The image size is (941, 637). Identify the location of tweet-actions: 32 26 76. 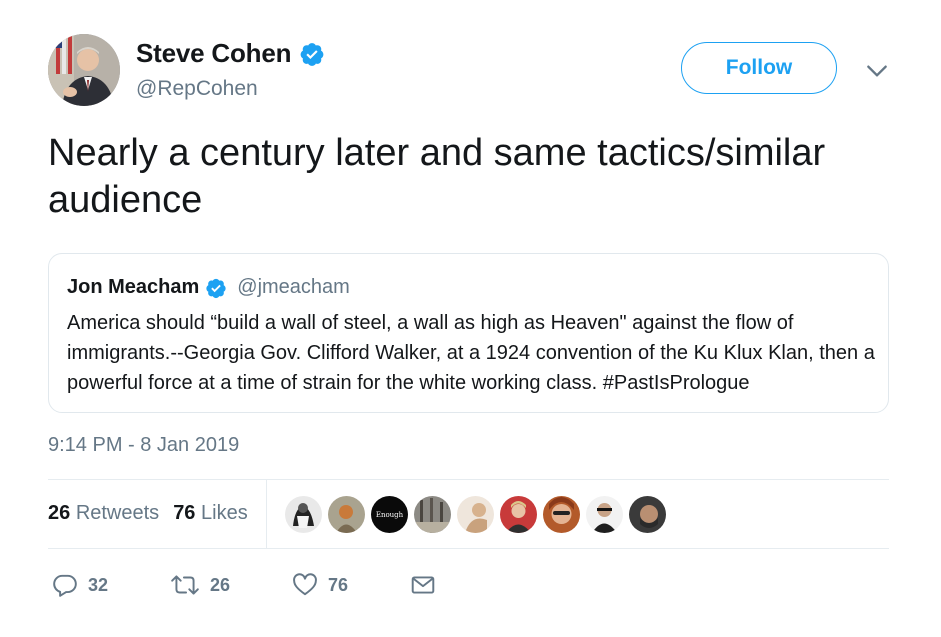
(244, 585).